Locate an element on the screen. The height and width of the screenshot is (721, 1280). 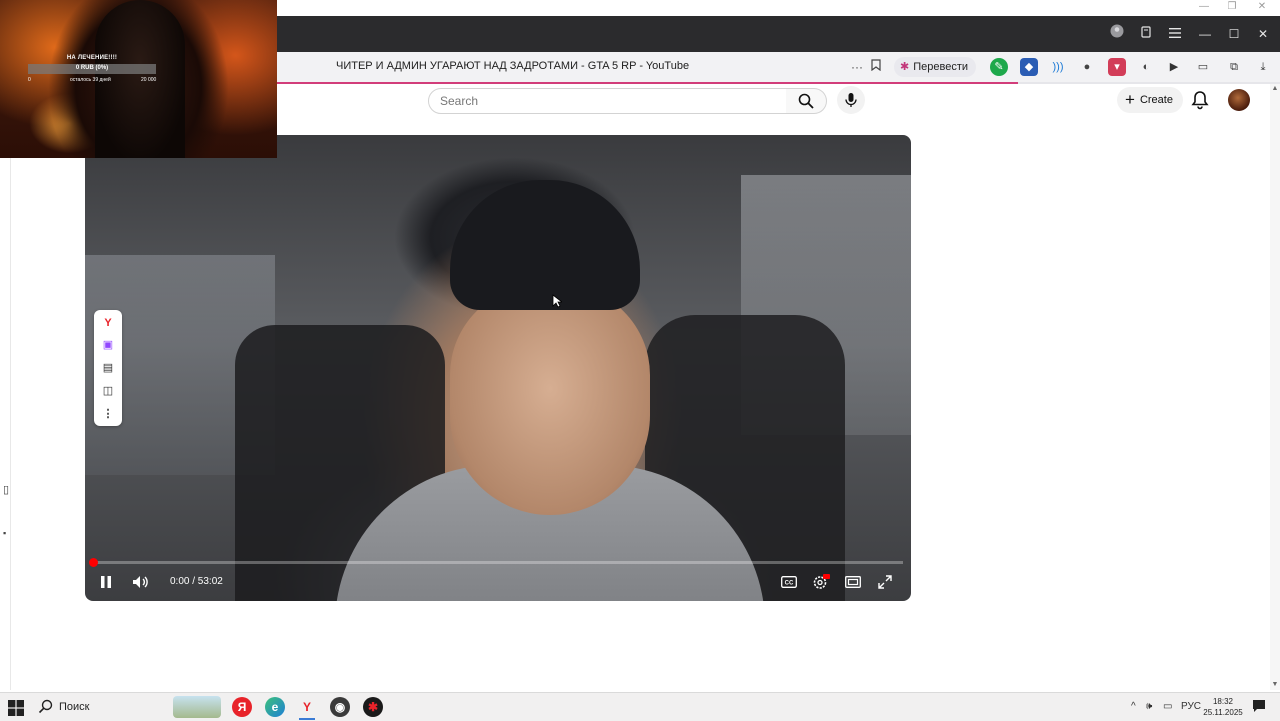
close-icon: ✕ is located at coordinates (1263, 34).